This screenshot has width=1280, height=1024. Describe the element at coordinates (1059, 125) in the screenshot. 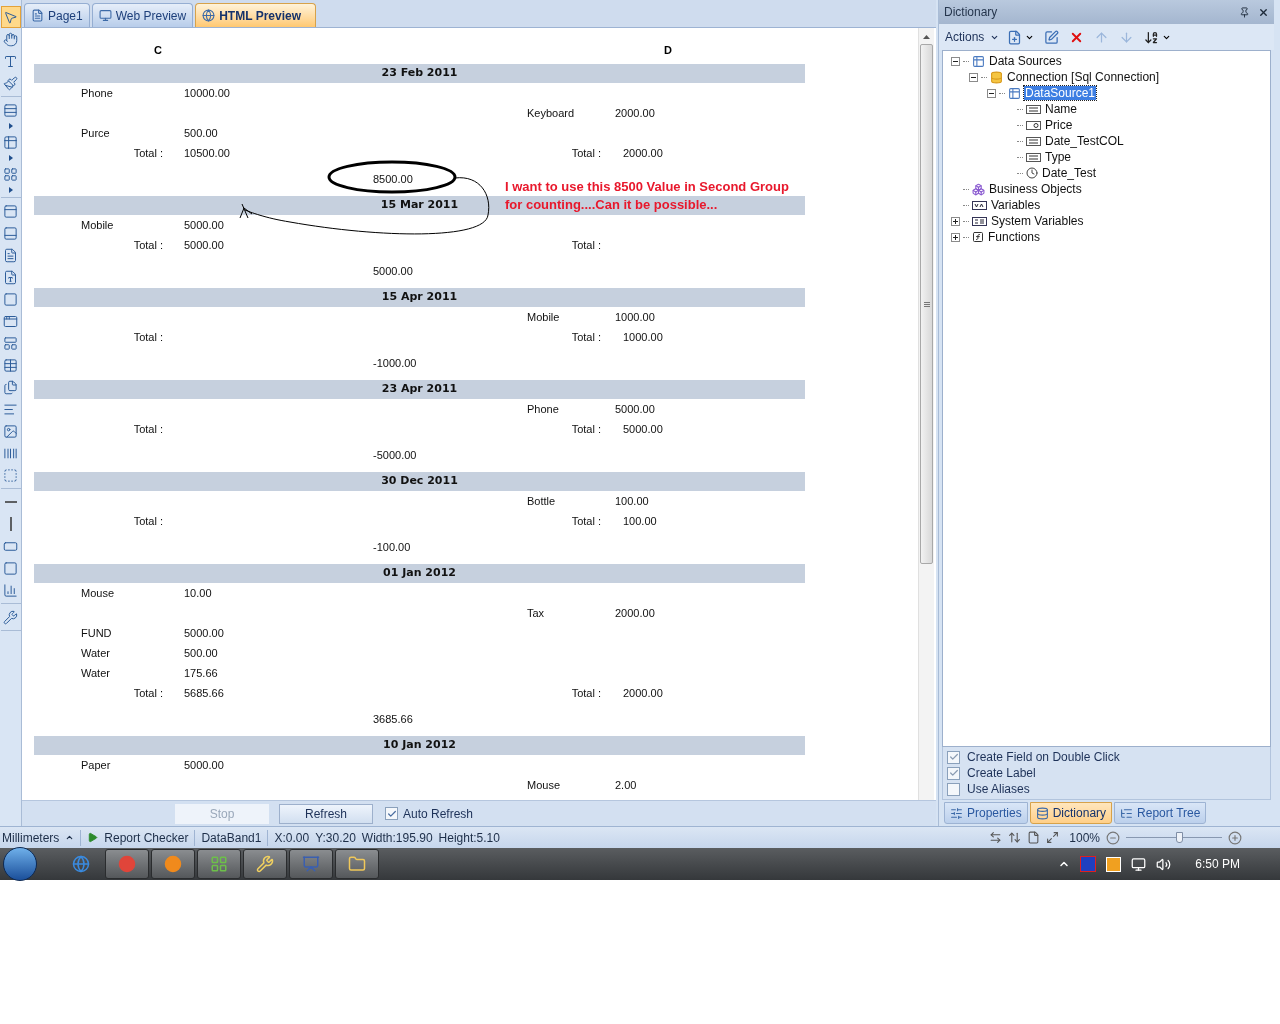

I see `tree-item: Price` at that location.